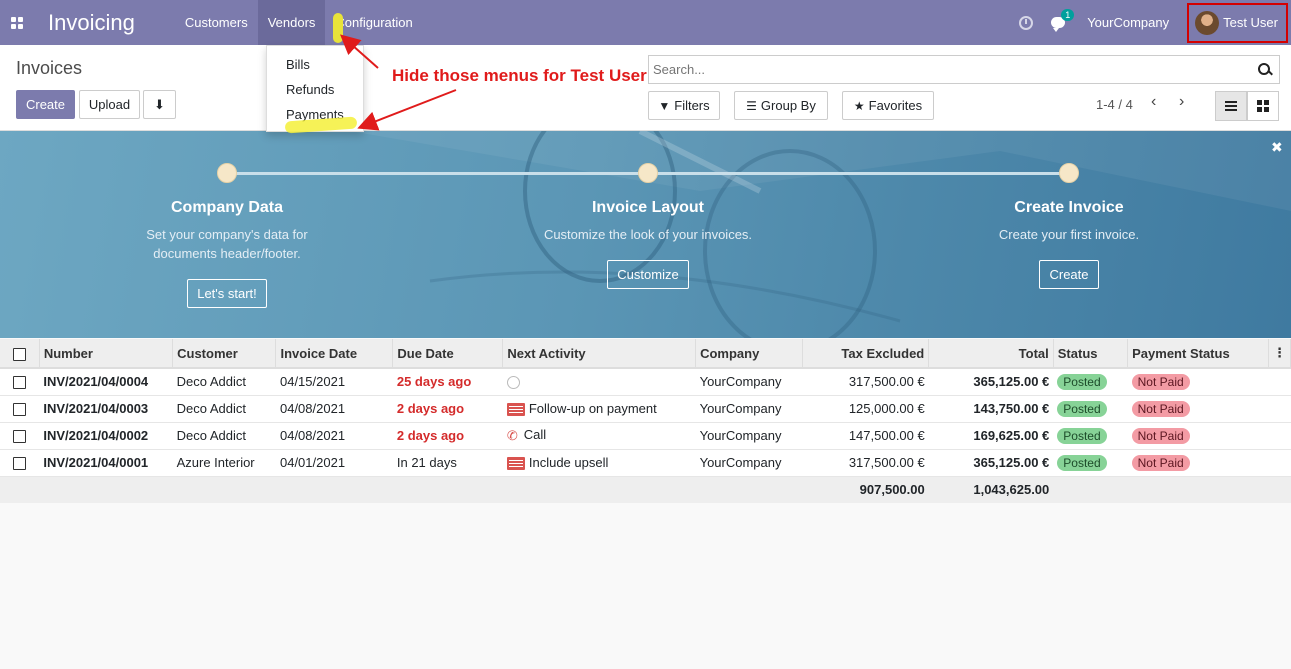 The image size is (1291, 669). What do you see at coordinates (334, 382) in the screenshot?
I see `cell-invoice-date: 04/15/2021` at bounding box center [334, 382].